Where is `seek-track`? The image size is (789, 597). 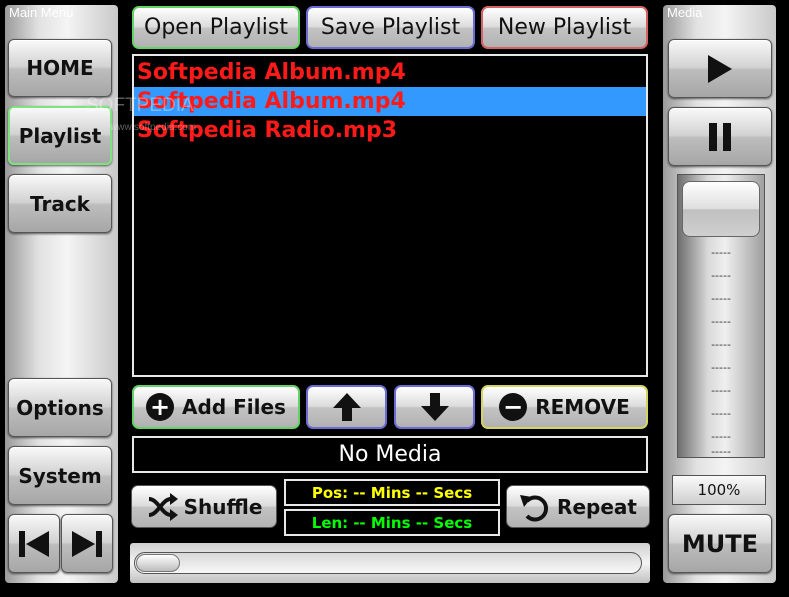
seek-track is located at coordinates (388, 563).